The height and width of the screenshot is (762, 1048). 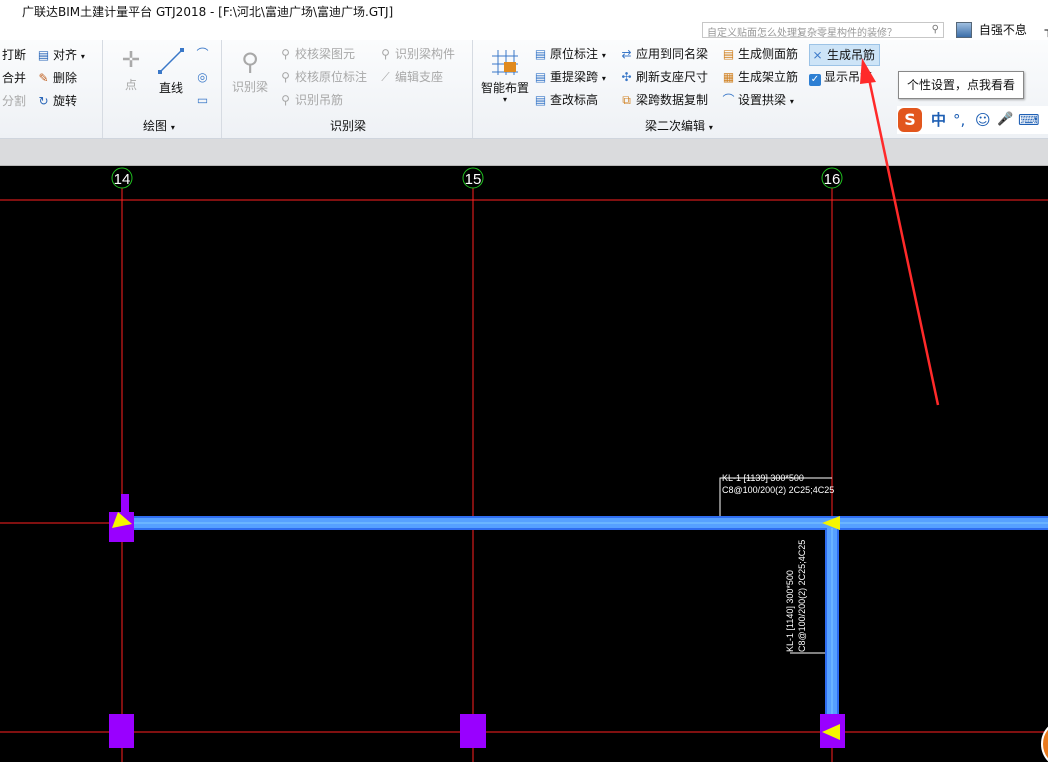 I want to click on refresh-support-size-button: ✣ 刷新支座尺寸, so click(x=663, y=77).